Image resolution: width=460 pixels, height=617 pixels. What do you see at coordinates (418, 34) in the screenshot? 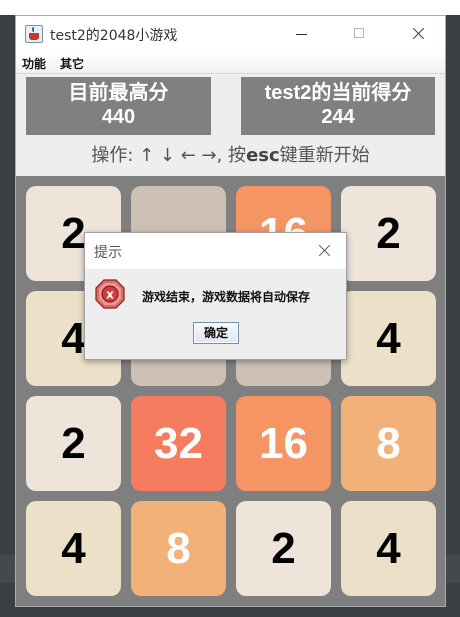
I see `close-window-button` at bounding box center [418, 34].